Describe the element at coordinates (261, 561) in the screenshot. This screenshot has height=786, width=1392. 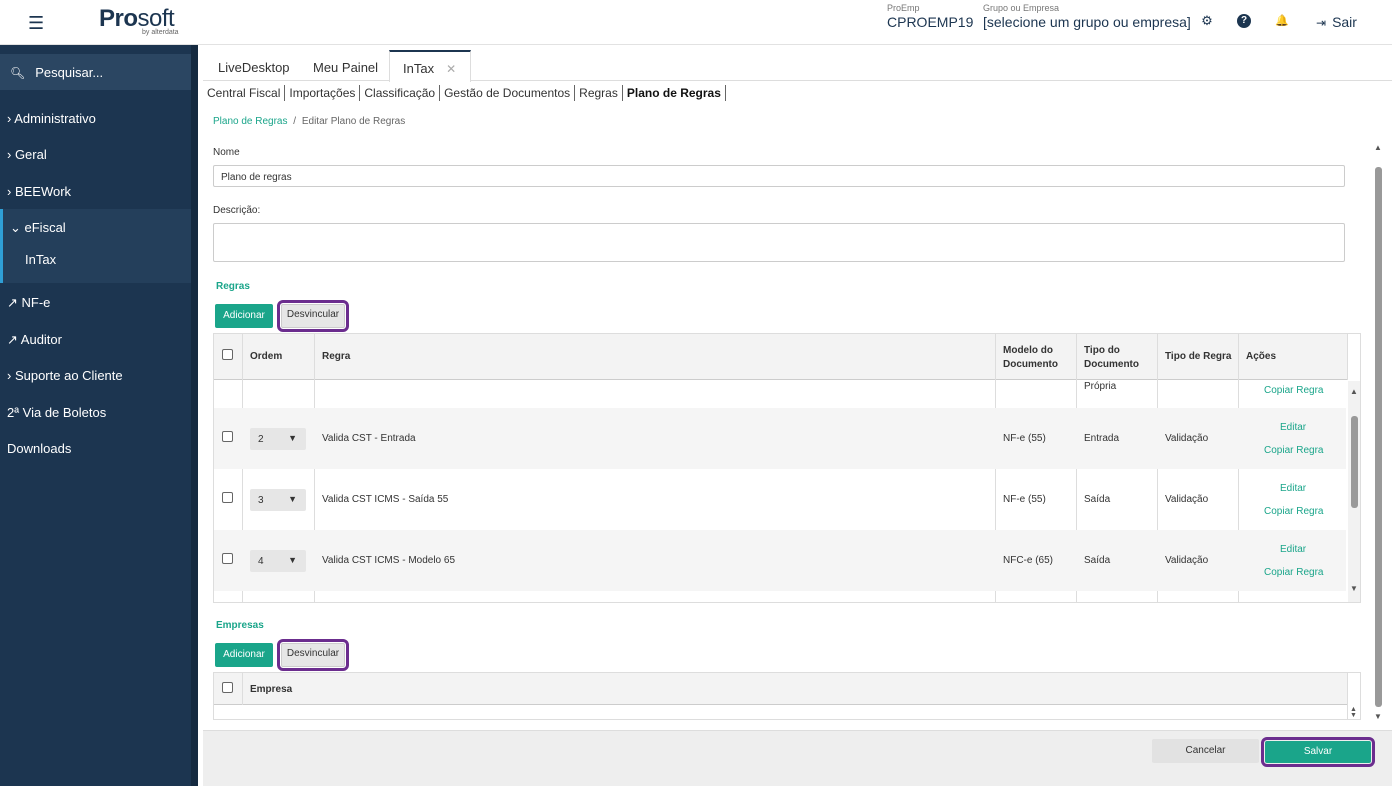
I see `ordem-value: 4` at that location.